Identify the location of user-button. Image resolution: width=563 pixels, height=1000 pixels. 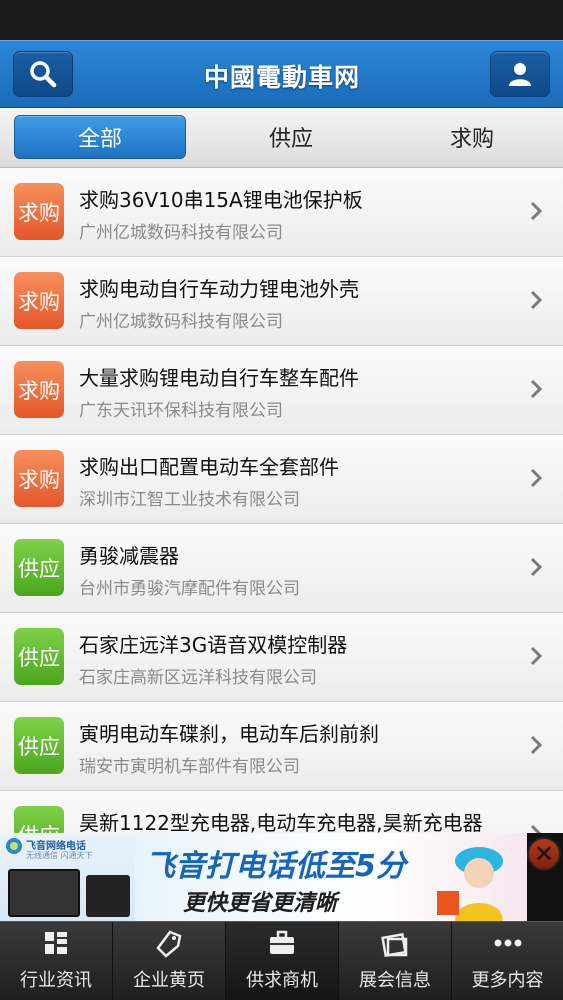
(520, 74).